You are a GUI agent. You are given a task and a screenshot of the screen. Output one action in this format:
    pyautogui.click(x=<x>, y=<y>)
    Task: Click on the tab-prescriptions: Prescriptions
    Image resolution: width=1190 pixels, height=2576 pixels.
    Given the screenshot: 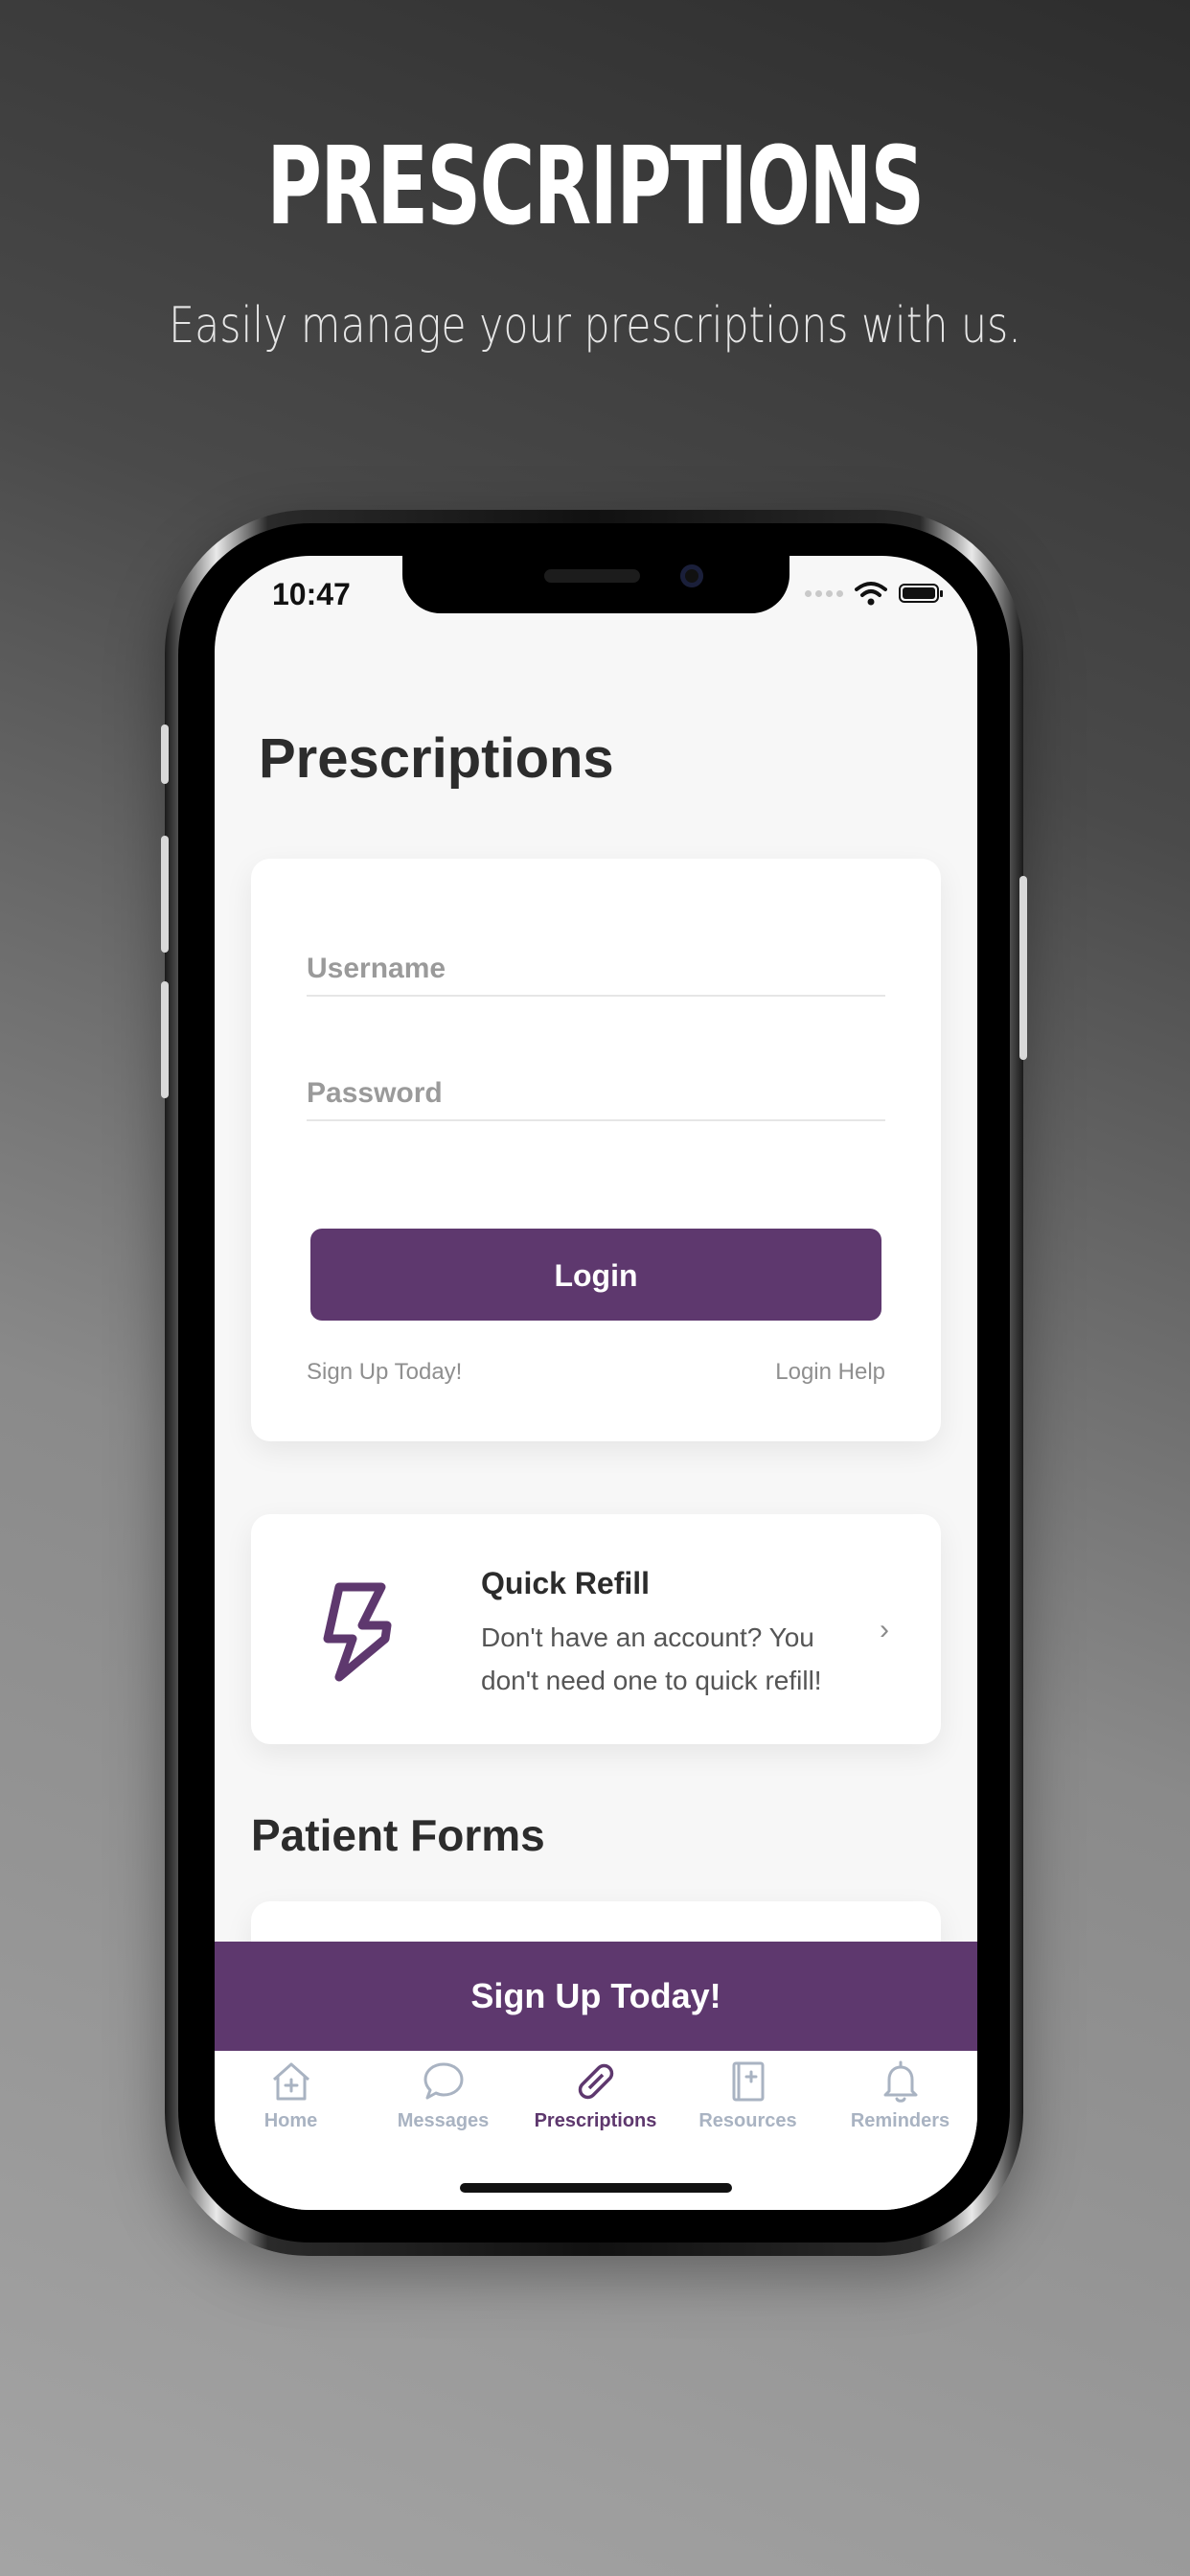 What is the action you would take?
    pyautogui.click(x=595, y=2095)
    